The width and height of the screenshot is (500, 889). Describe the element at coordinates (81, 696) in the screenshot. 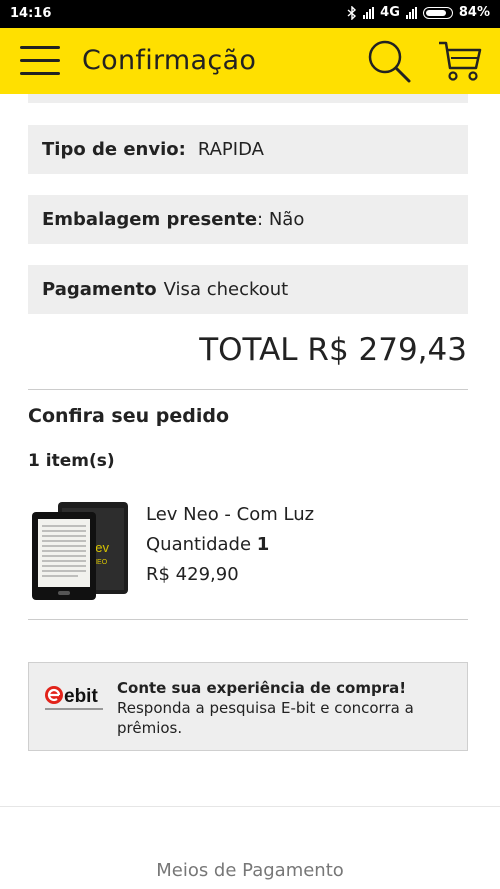

I see `svg-text: ebit` at that location.